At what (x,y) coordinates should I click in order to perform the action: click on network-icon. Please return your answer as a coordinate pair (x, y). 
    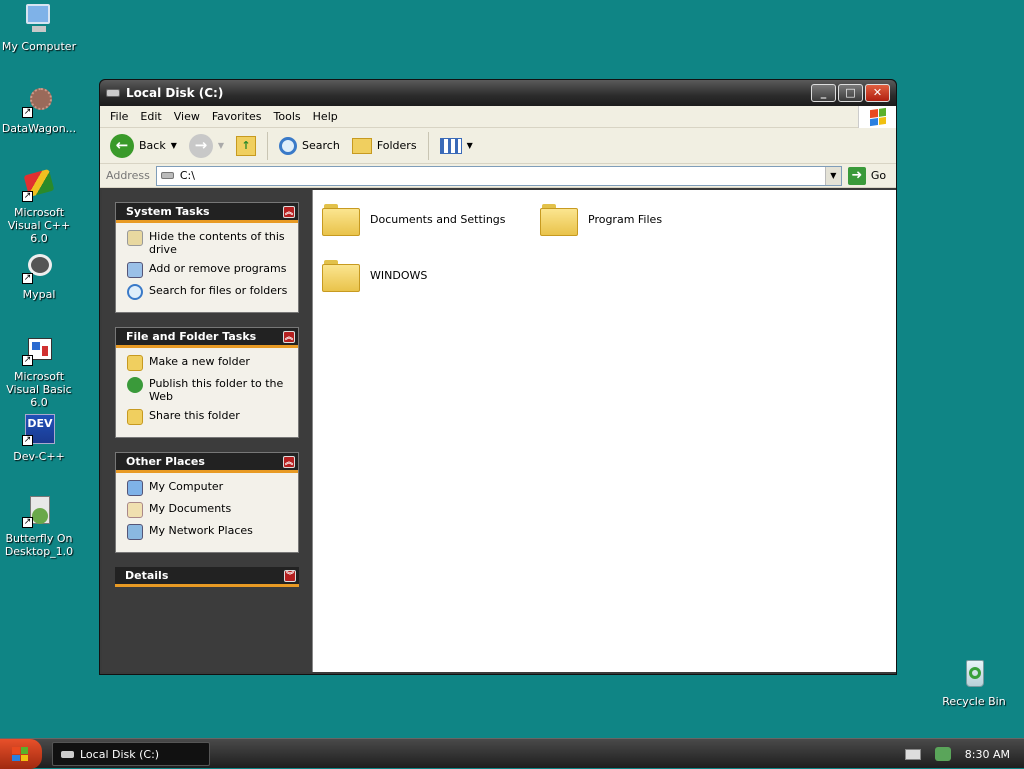
    Looking at the image, I should click on (942, 754).